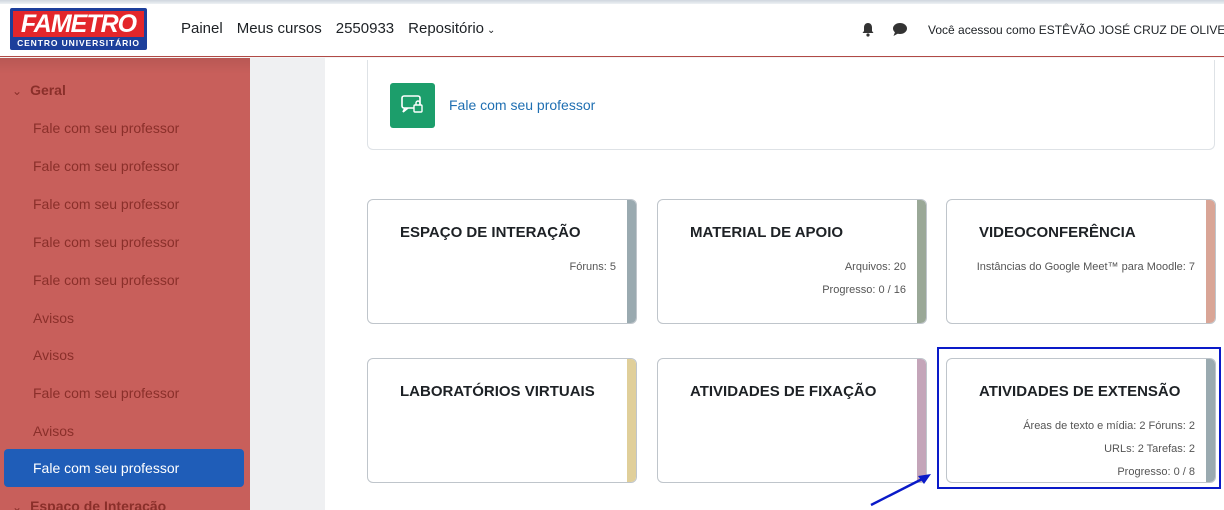  What do you see at coordinates (497, 391) in the screenshot?
I see `card-title: LABORATÓRIOS VIRTUAIS` at bounding box center [497, 391].